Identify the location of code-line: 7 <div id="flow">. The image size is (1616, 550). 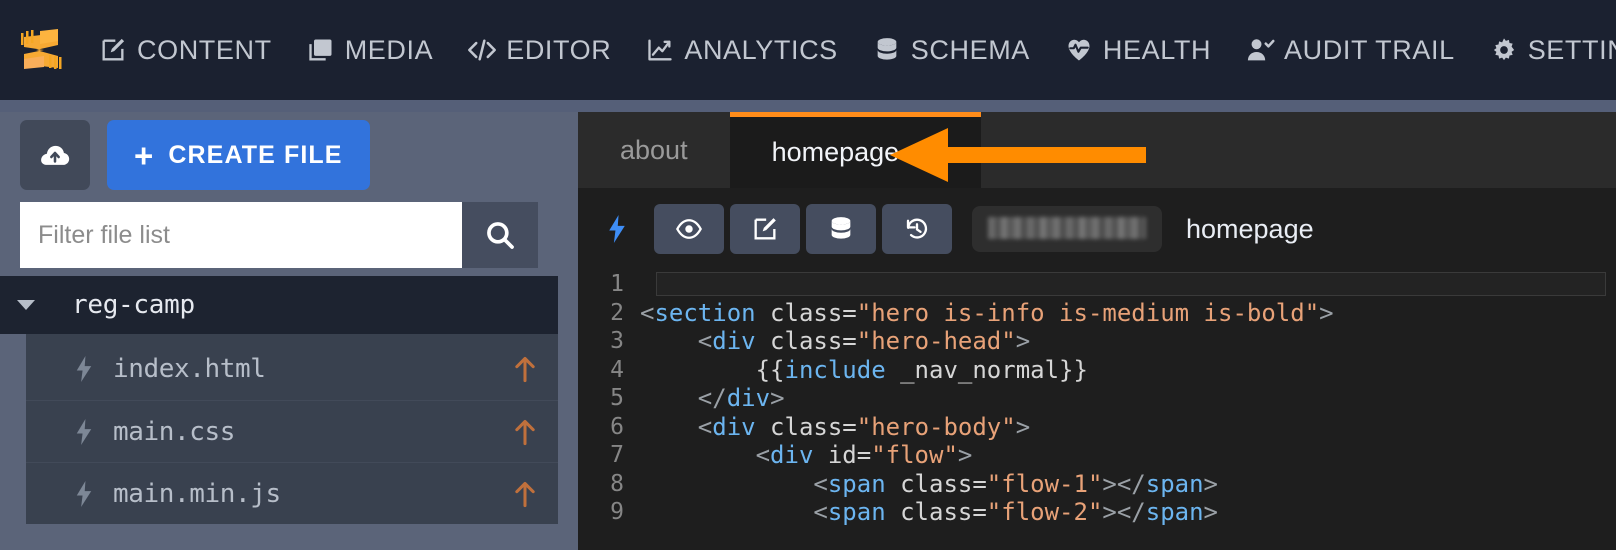
(1097, 455).